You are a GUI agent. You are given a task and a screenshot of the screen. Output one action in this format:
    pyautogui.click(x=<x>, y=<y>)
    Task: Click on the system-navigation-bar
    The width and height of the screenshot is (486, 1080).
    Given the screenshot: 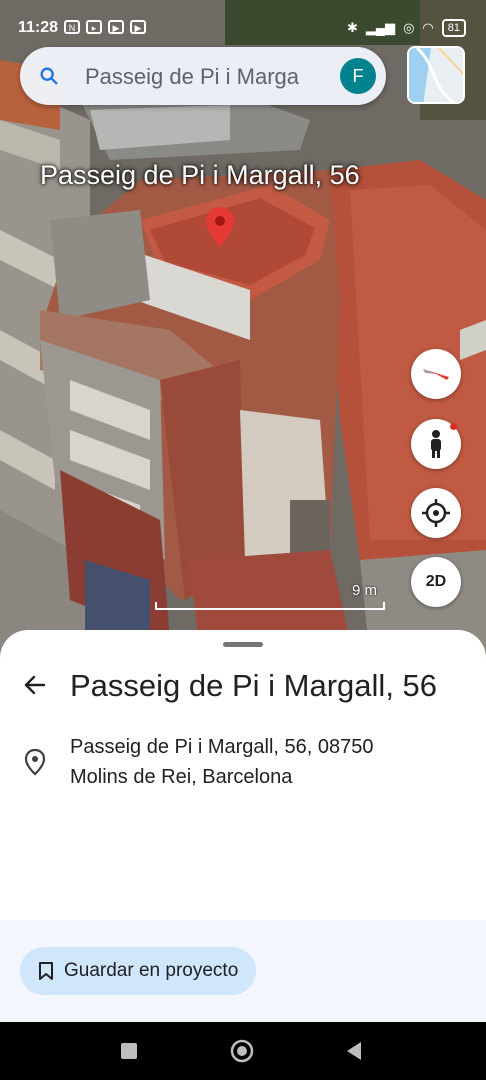 What is the action you would take?
    pyautogui.click(x=243, y=1051)
    